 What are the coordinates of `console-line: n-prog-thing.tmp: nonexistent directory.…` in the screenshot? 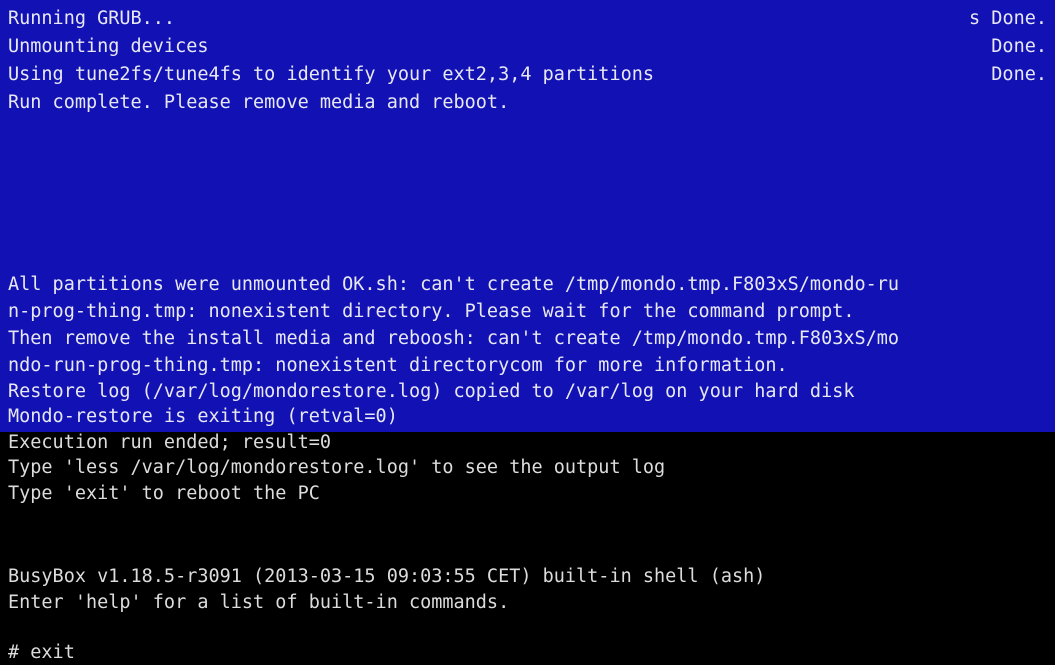 It's located at (431, 311).